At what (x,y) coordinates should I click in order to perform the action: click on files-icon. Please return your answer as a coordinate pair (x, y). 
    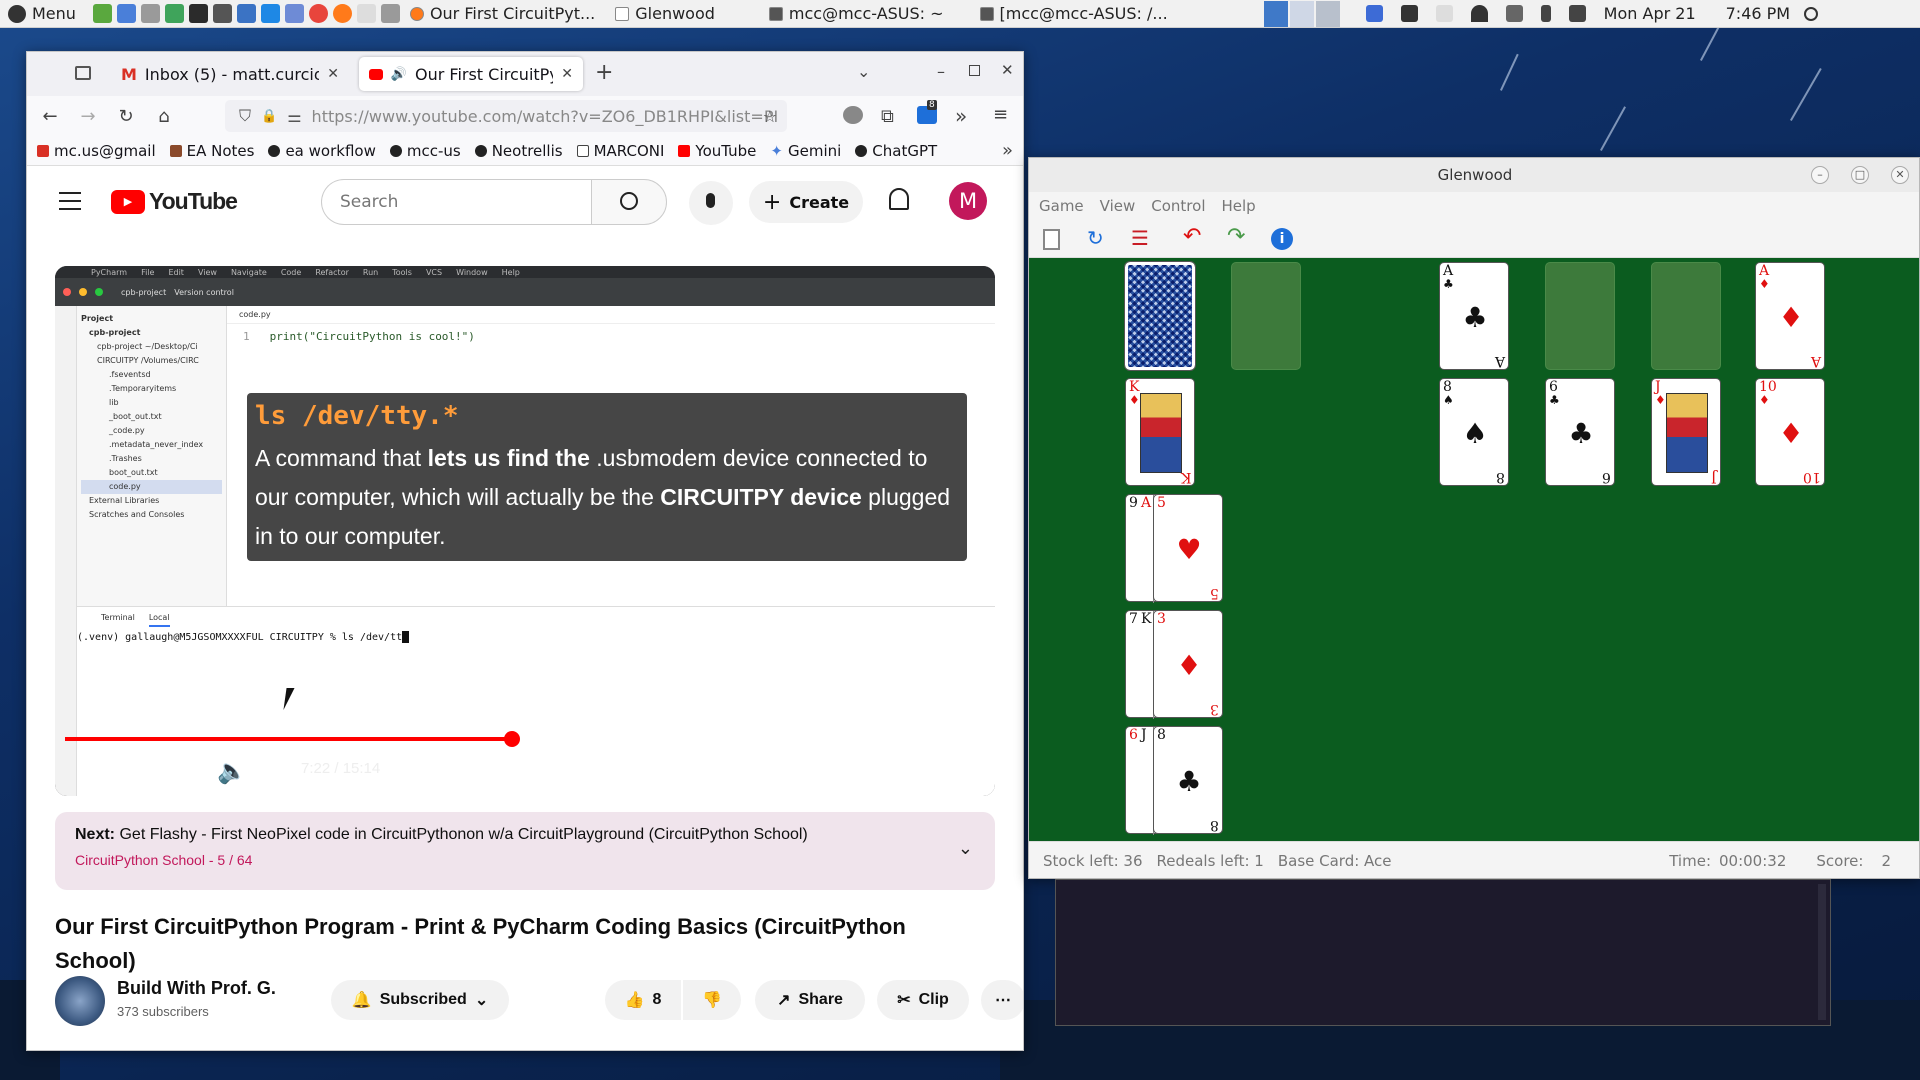
    Looking at the image, I should click on (294, 13).